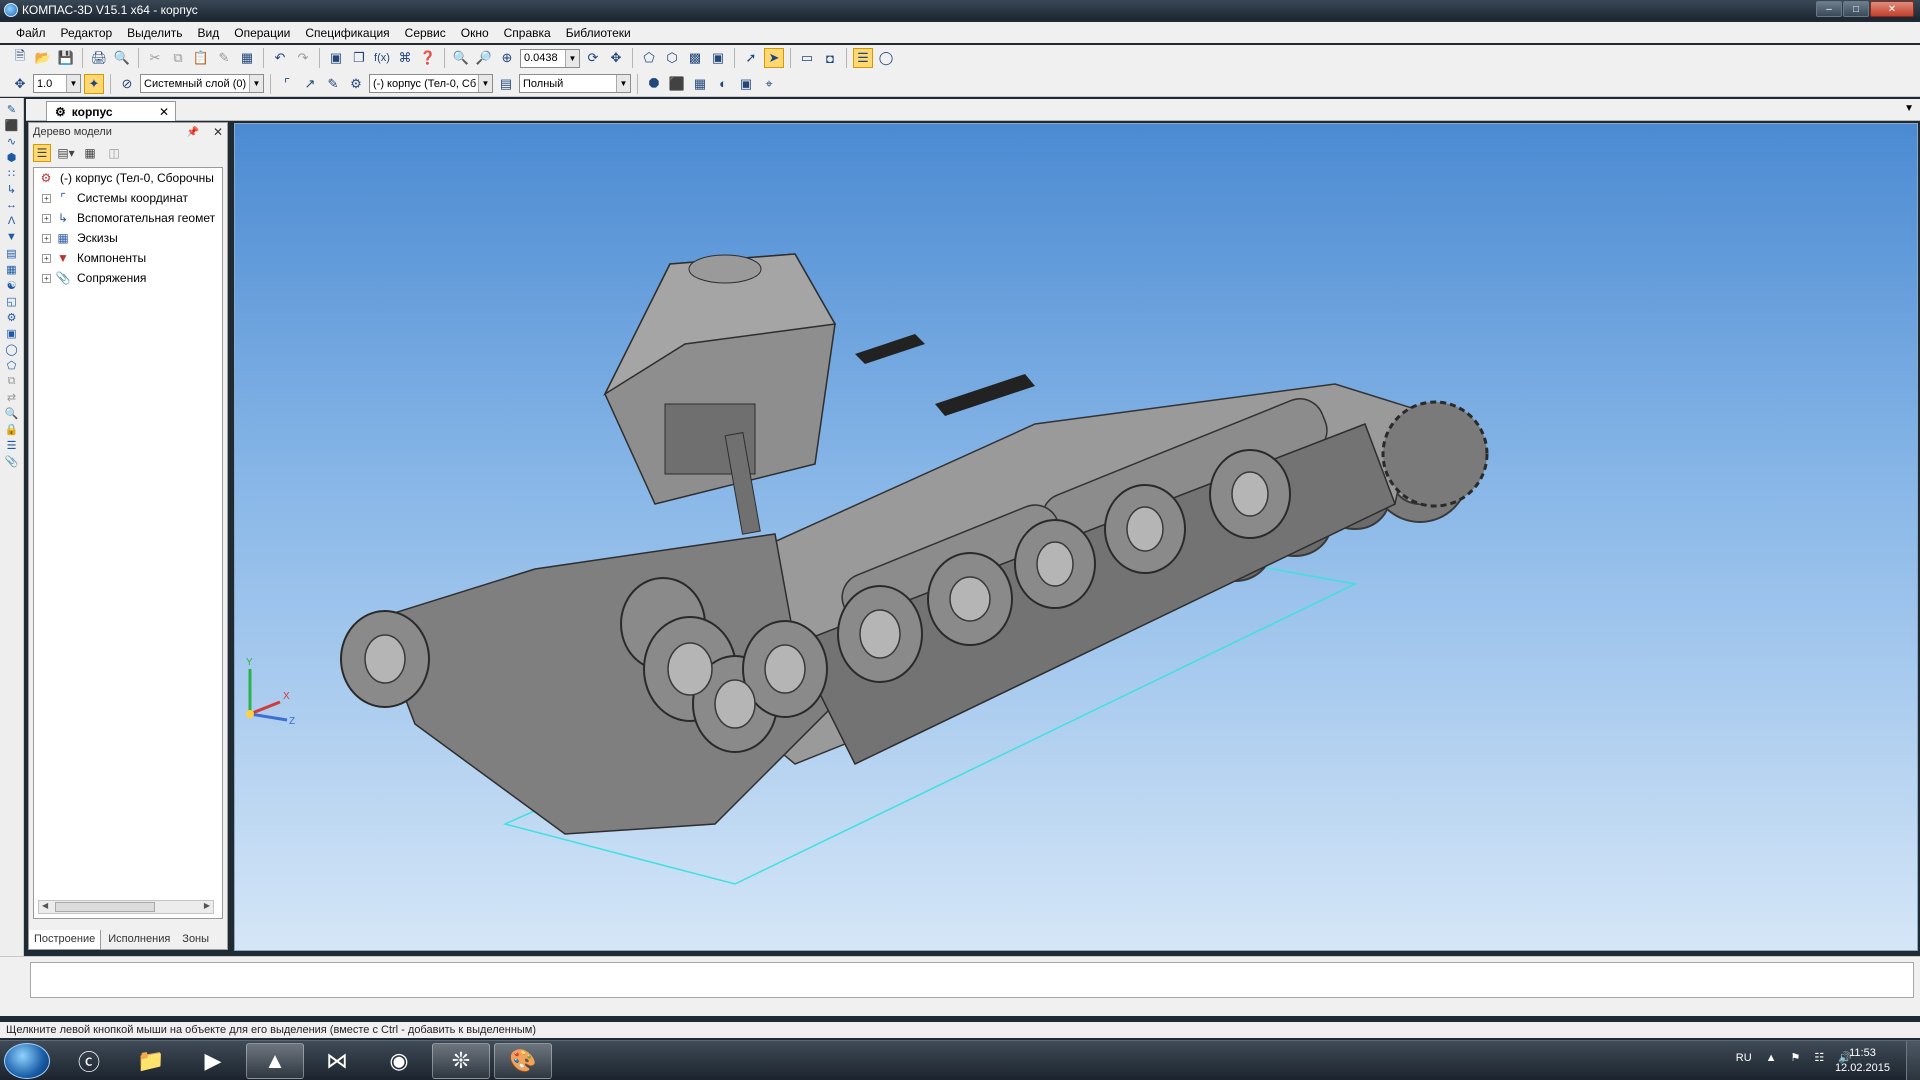  Describe the element at coordinates (27, 1061) in the screenshot. I see `start-button` at that location.